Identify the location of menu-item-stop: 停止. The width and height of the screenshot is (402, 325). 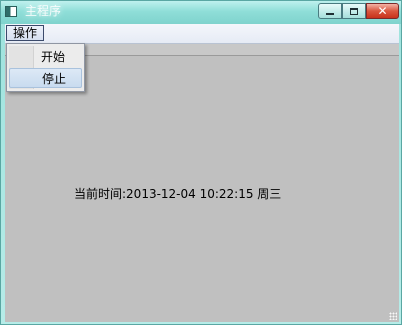
(45, 78).